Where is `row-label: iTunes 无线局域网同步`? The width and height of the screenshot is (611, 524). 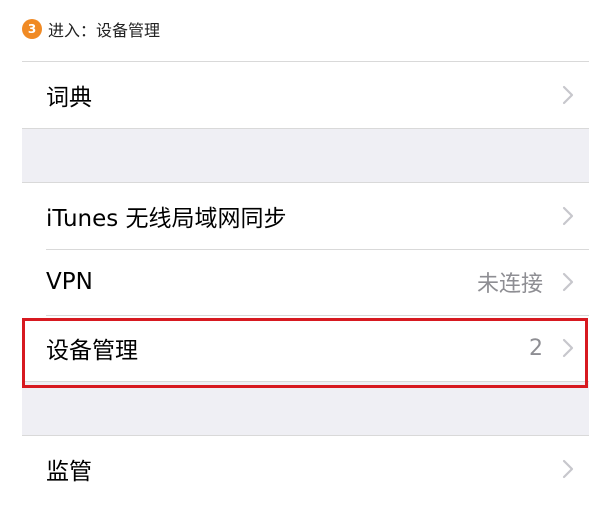
row-label: iTunes 无线局域网同步 is located at coordinates (166, 219).